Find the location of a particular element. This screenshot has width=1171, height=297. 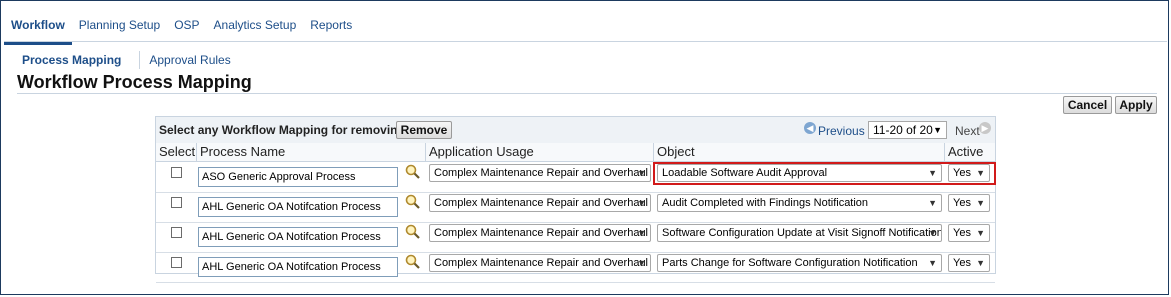

page-title: Workflow Process Mapping is located at coordinates (134, 82).